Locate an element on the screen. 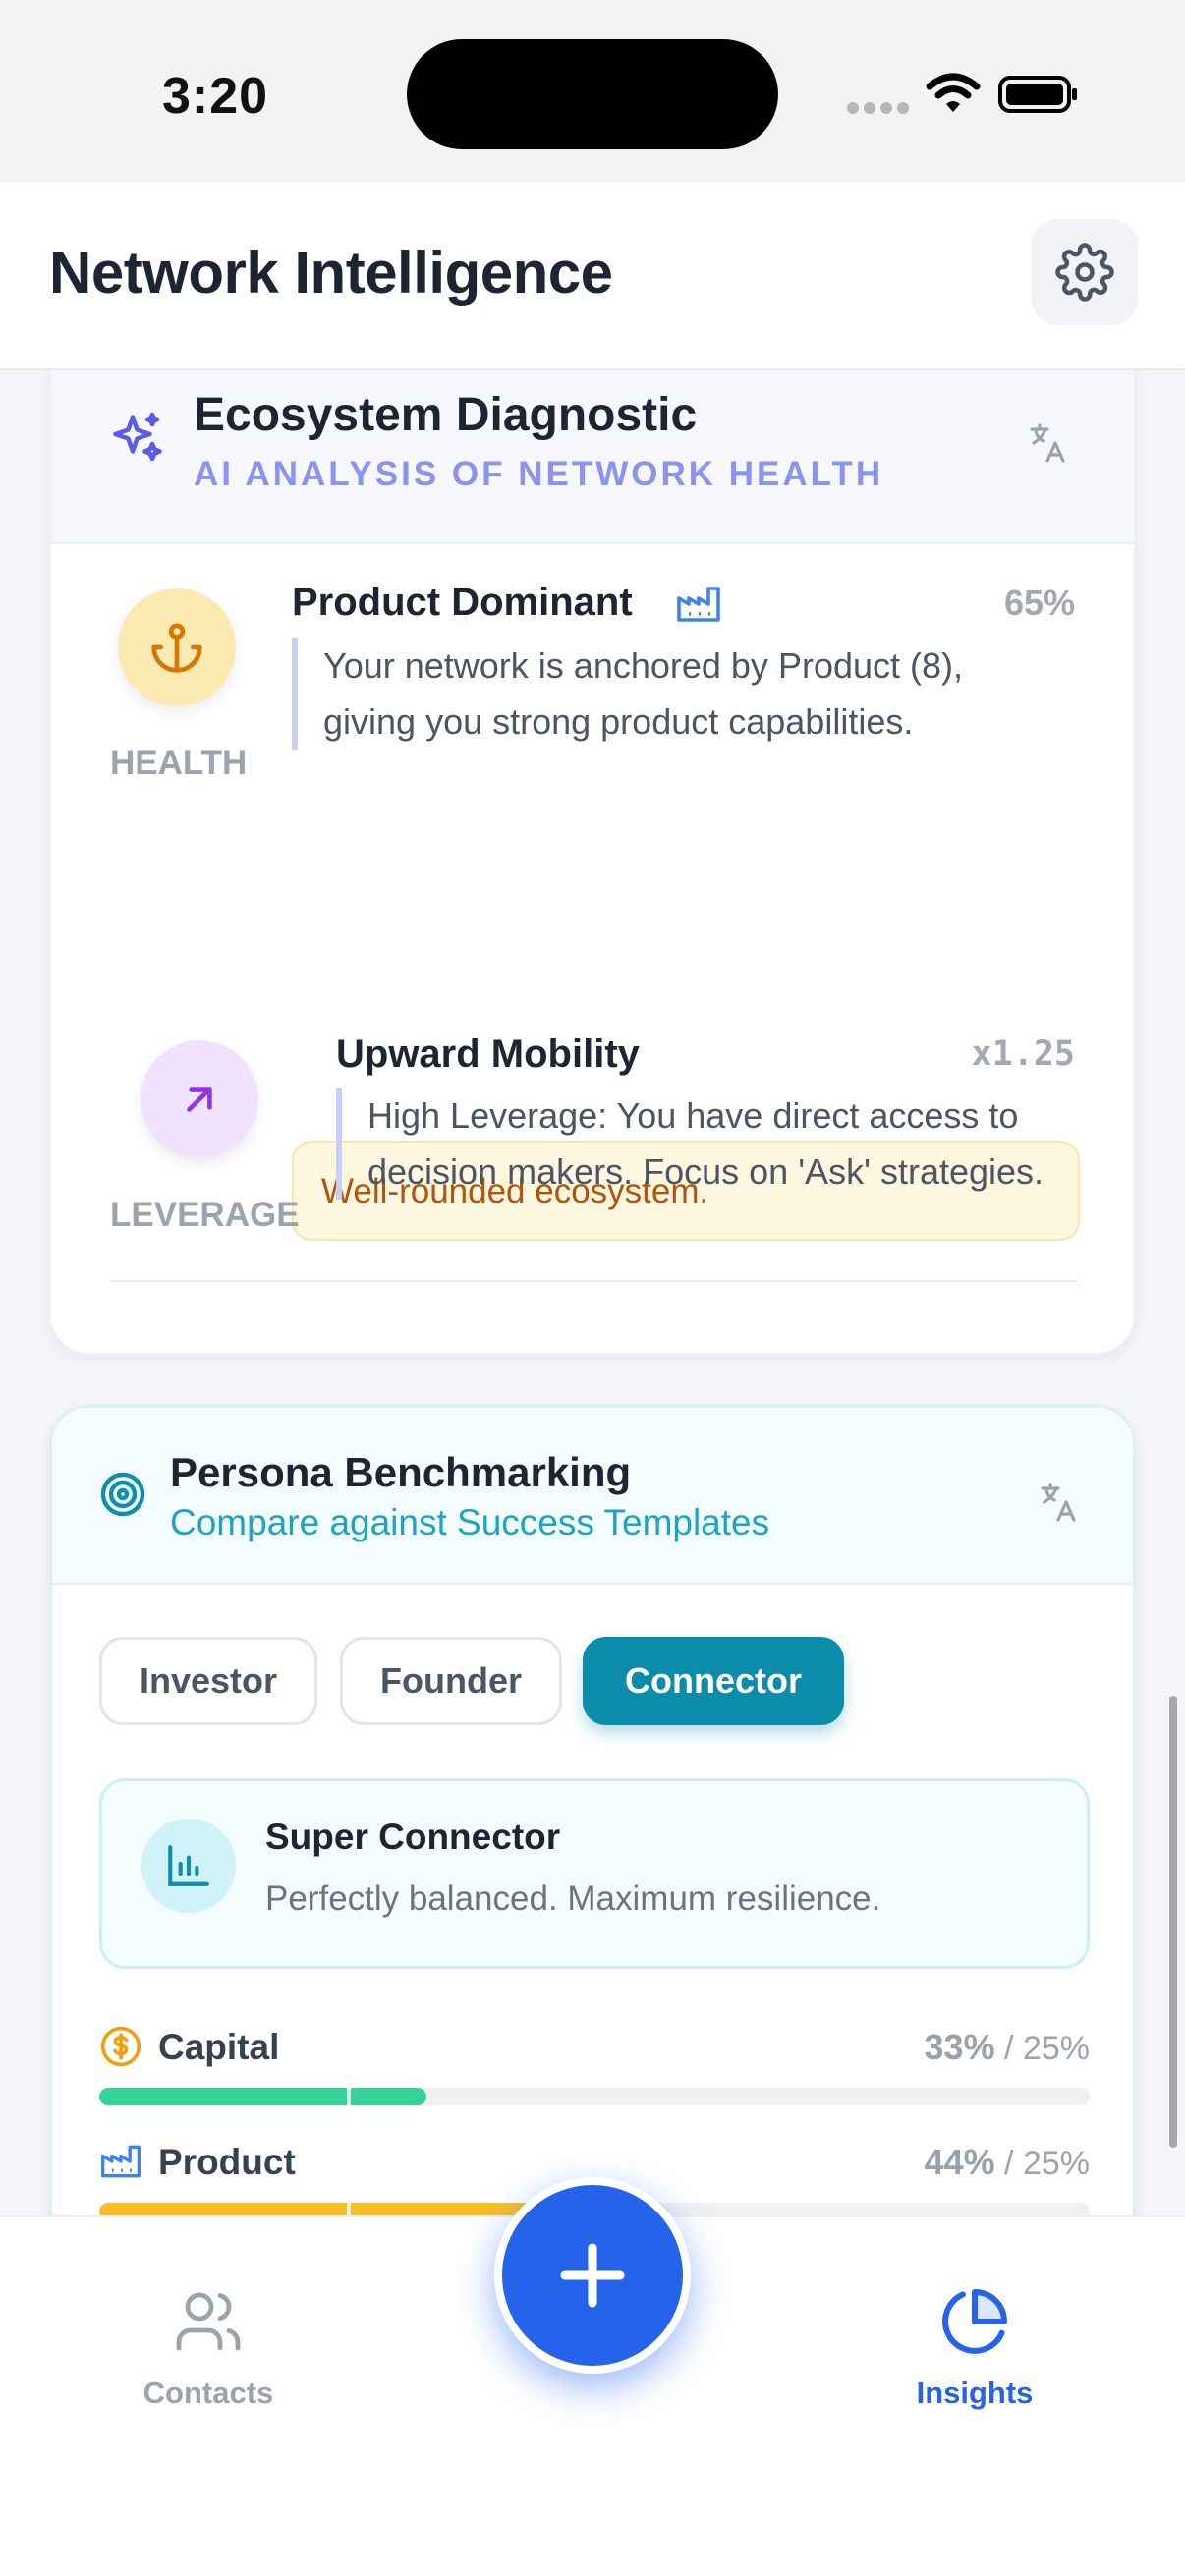 This screenshot has height=2576, width=1185. bar-chart-icon is located at coordinates (189, 1865).